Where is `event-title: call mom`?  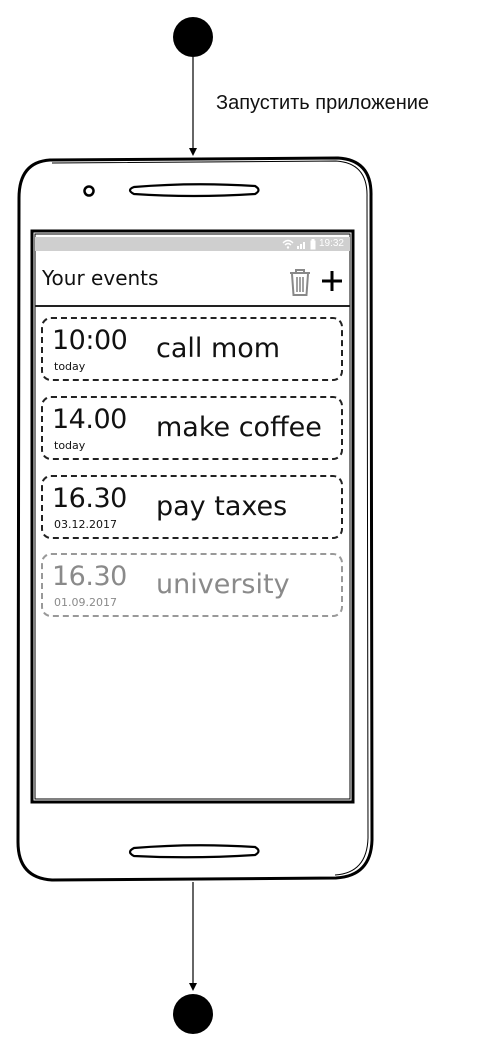
event-title: call mom is located at coordinates (218, 348).